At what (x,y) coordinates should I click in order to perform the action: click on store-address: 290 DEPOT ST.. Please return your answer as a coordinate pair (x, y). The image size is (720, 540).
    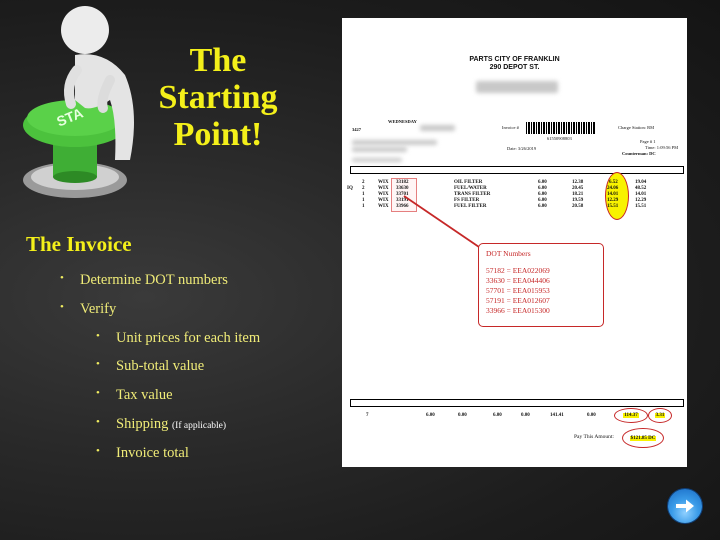
    Looking at the image, I should click on (514, 67).